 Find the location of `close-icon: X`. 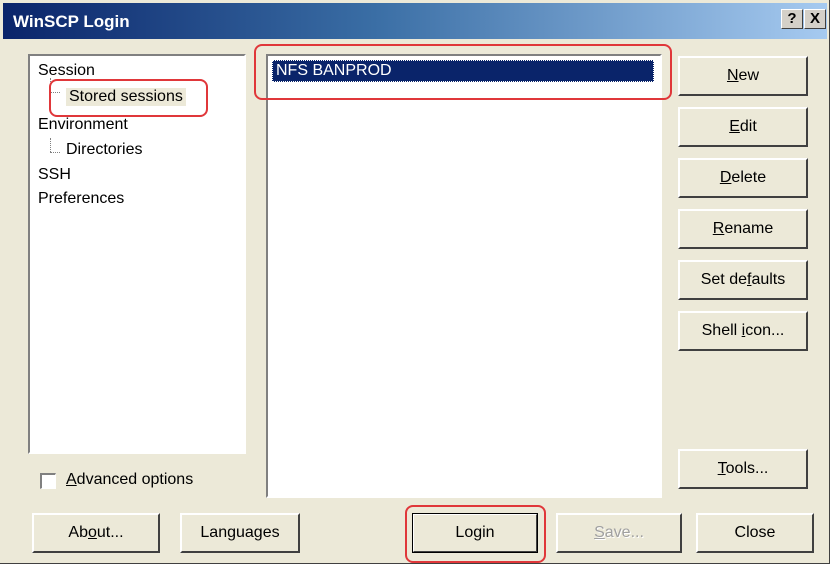

close-icon: X is located at coordinates (815, 19).